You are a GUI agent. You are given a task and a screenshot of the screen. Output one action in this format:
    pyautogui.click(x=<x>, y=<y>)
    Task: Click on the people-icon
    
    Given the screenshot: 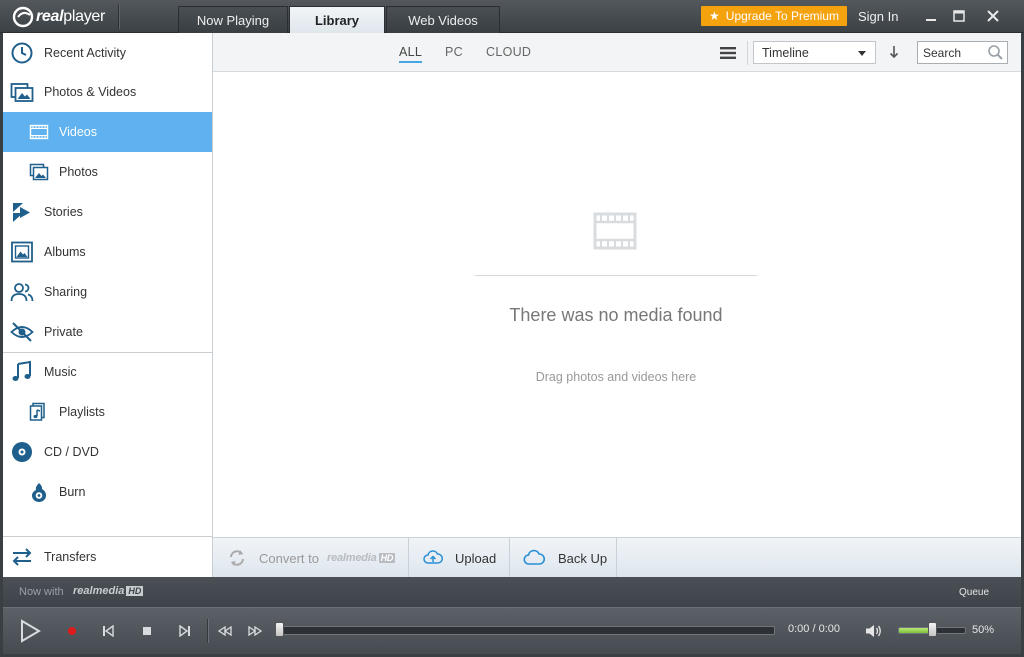 What is the action you would take?
    pyautogui.click(x=22, y=292)
    